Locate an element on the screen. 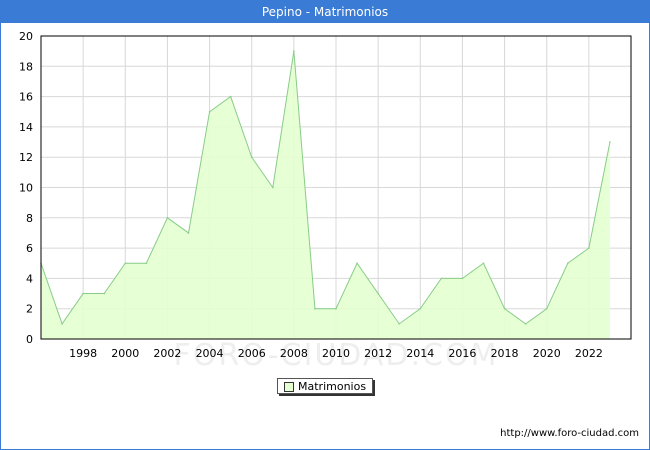 The width and height of the screenshot is (650, 450). y-tick-label: 20 is located at coordinates (26, 36).